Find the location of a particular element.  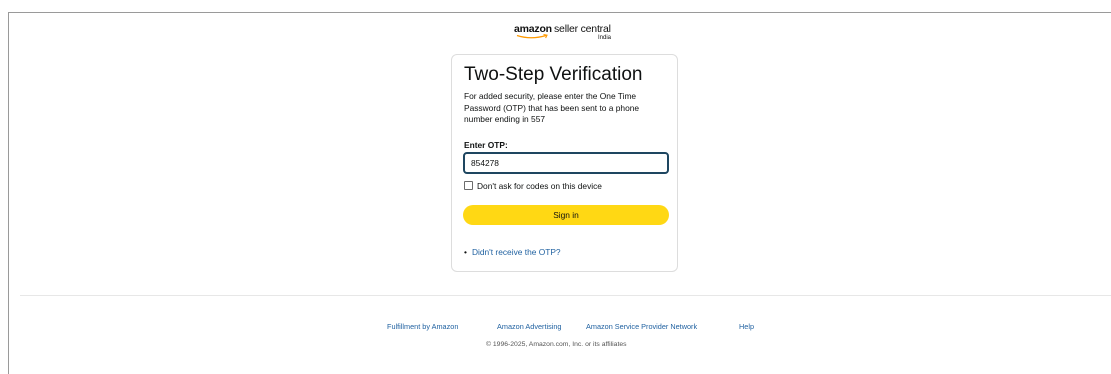

amazon-smile-icon is located at coordinates (532, 36).